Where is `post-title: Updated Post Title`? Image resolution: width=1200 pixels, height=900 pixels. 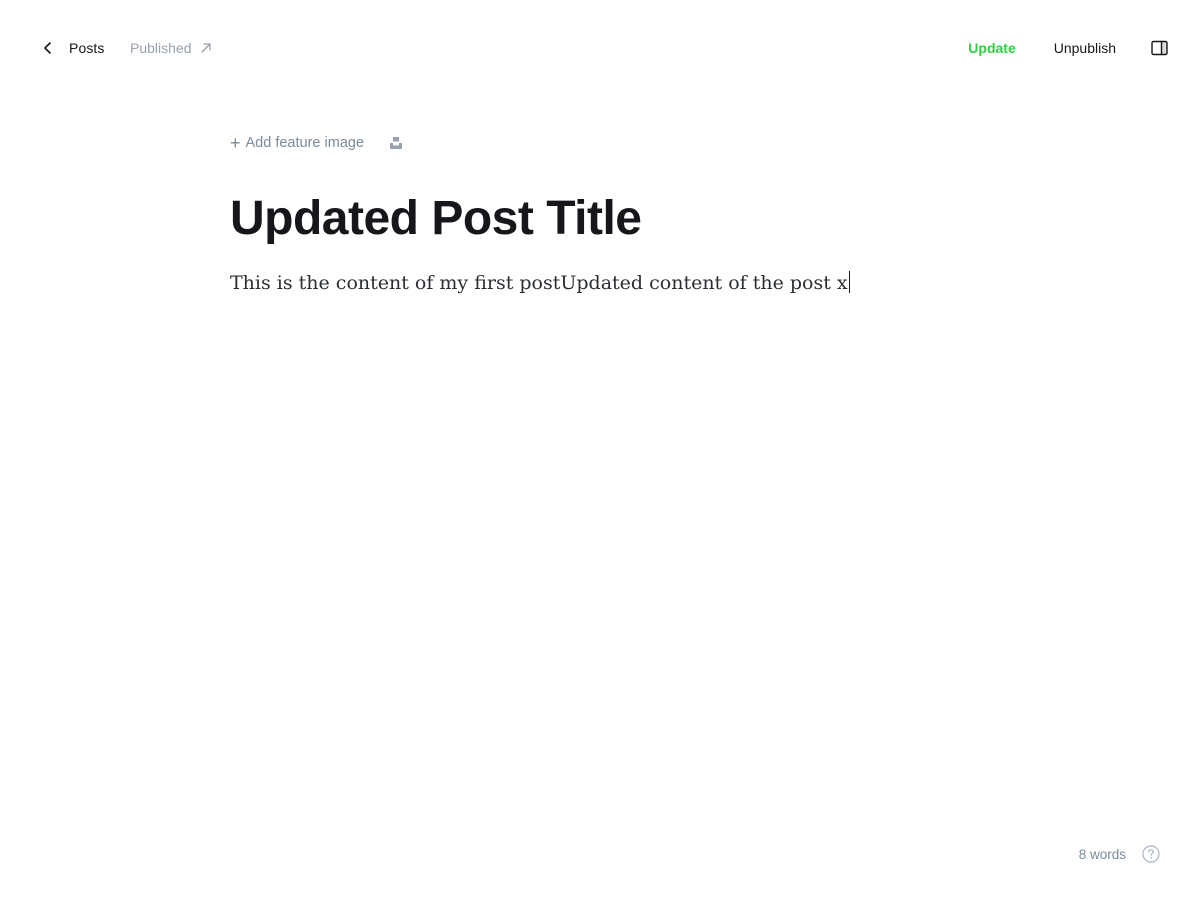 post-title: Updated Post Title is located at coordinates (600, 219).